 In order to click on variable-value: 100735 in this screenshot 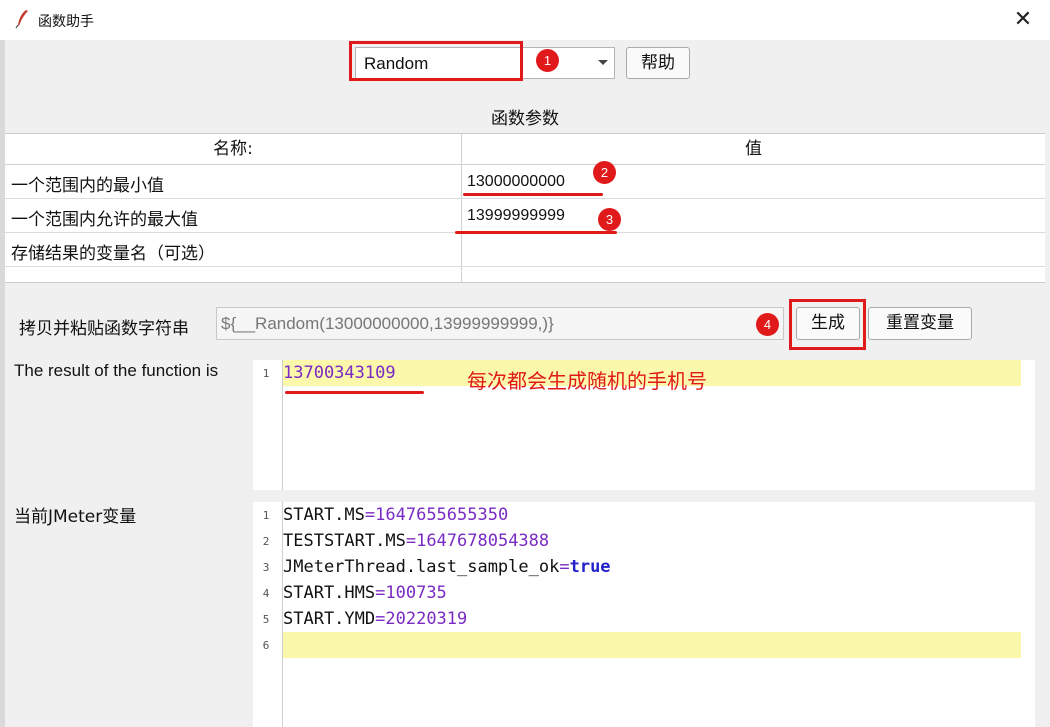, I will do `click(416, 593)`.